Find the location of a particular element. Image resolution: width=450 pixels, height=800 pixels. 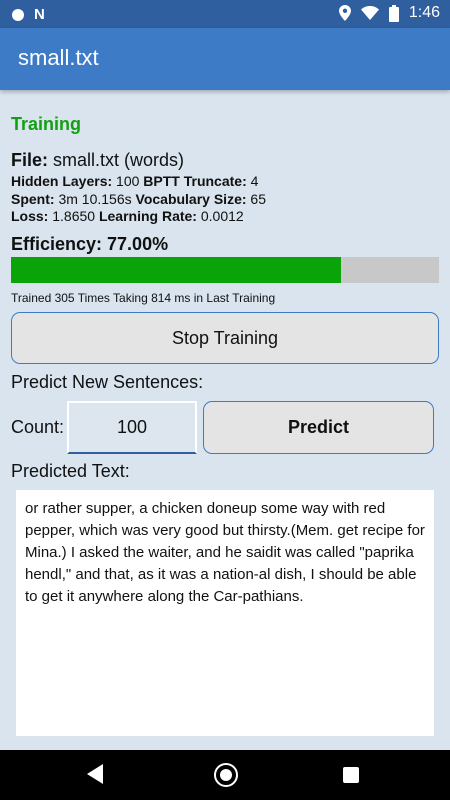

hidden-layers-label: Hidden Layers: is located at coordinates (62, 181).